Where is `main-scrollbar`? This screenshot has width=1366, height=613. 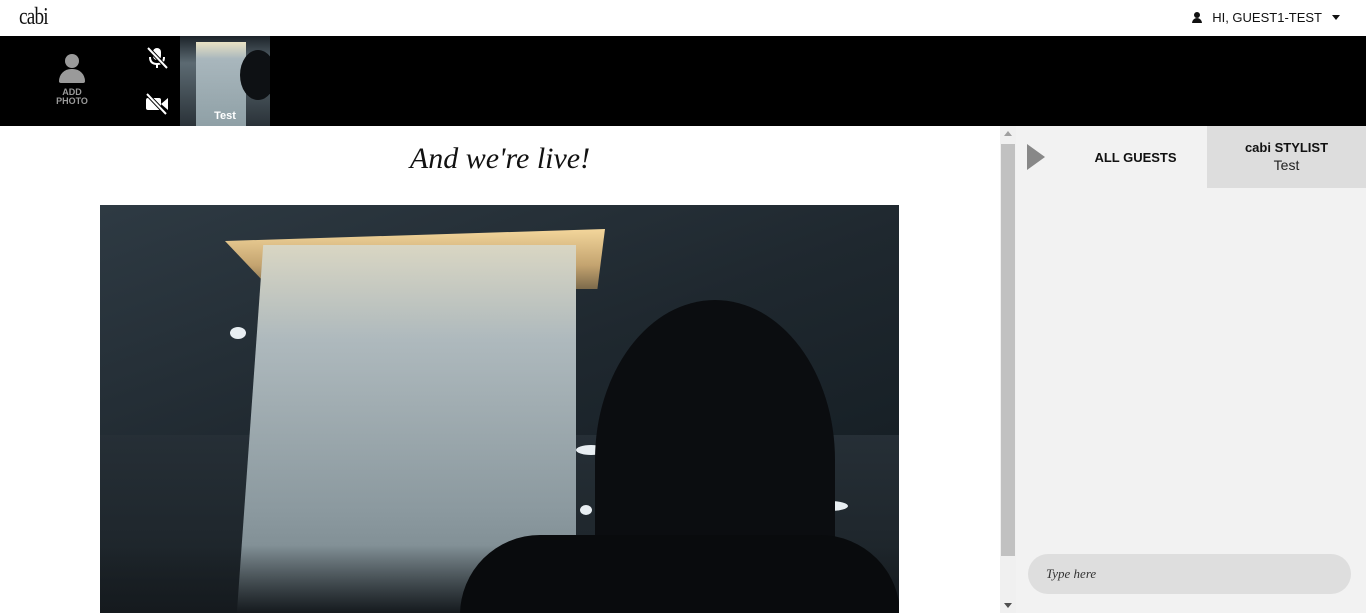 main-scrollbar is located at coordinates (1008, 369).